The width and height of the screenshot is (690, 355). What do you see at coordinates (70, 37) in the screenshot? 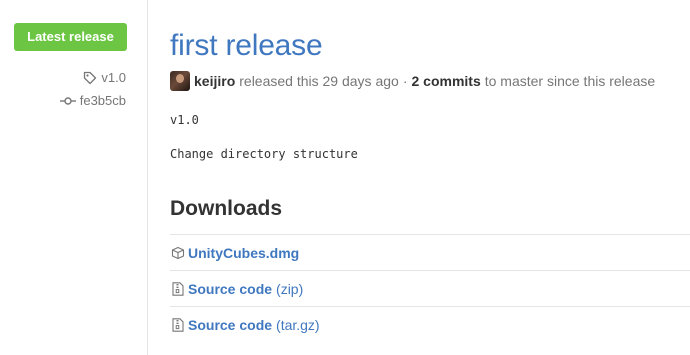
I see `latest-release-badge: Latest release` at bounding box center [70, 37].